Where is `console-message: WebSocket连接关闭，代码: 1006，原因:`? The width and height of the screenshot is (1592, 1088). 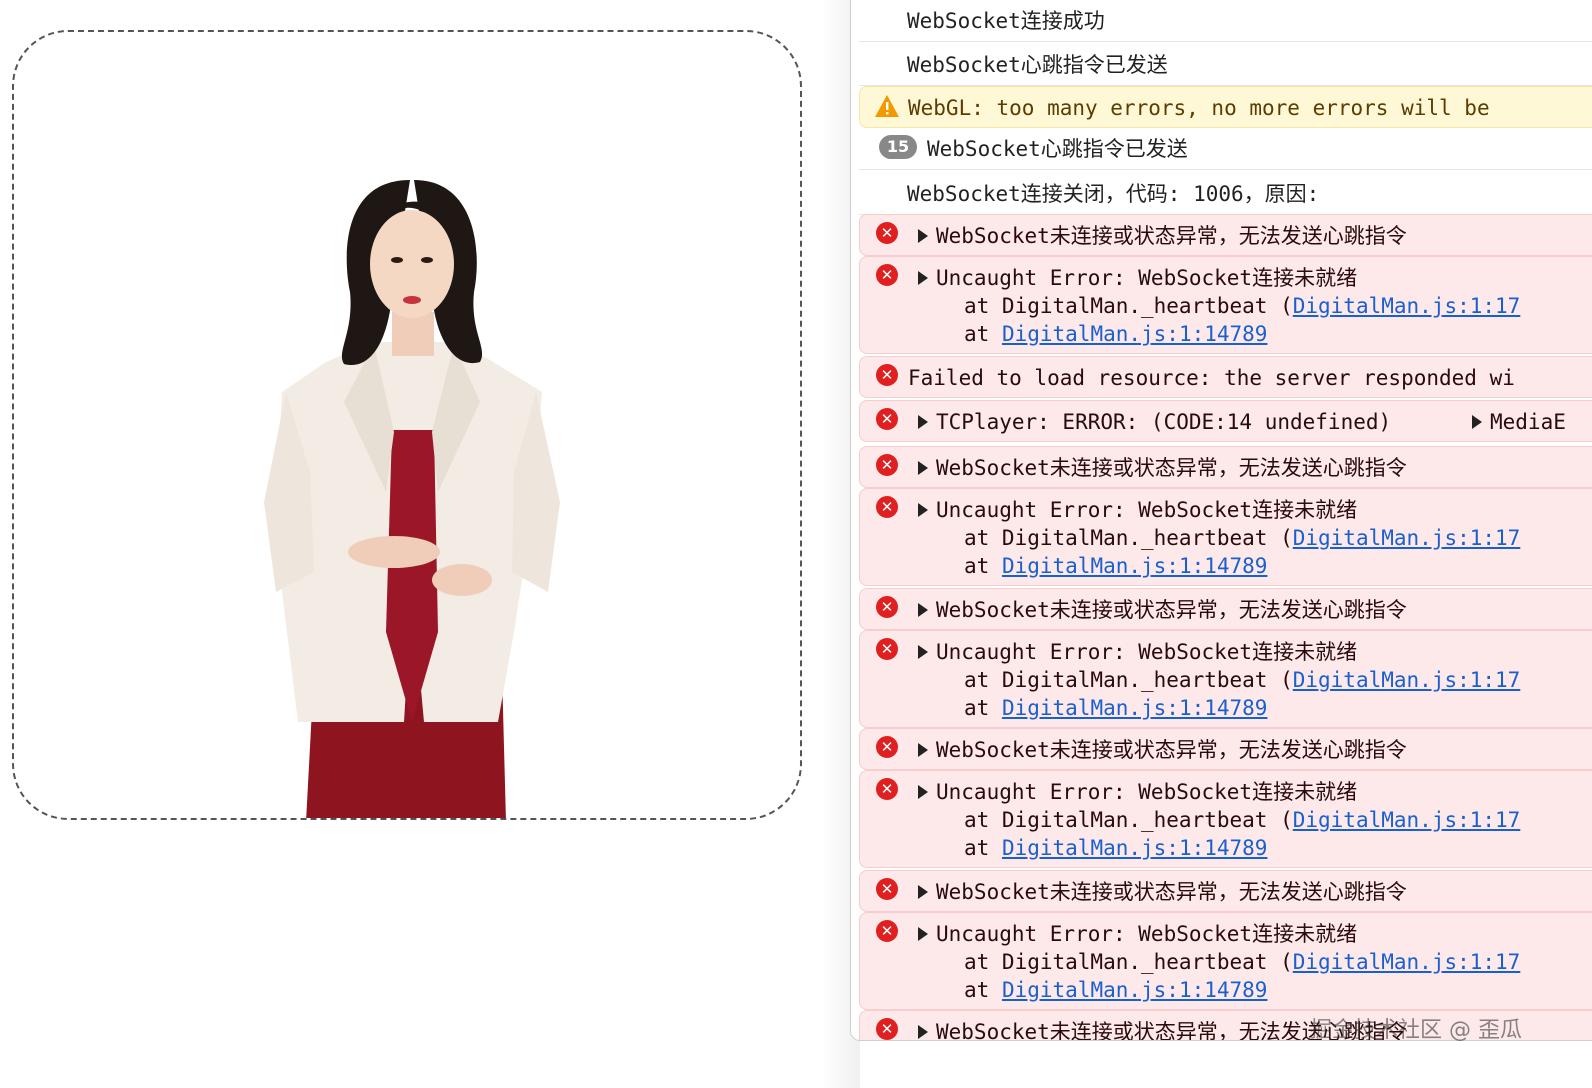
console-message: WebSocket连接关闭，代码: 1006，原因: is located at coordinates (1113, 194).